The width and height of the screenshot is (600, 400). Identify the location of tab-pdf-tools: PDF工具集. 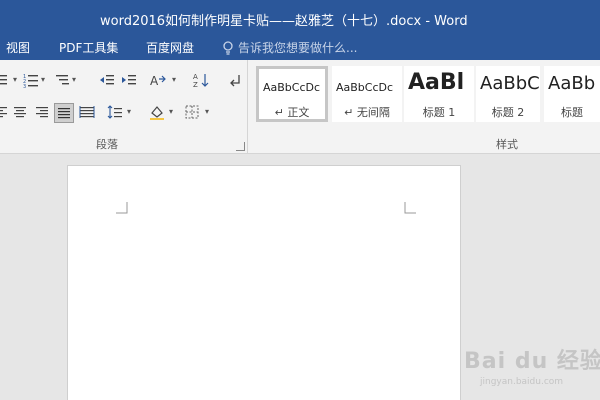
(88, 47).